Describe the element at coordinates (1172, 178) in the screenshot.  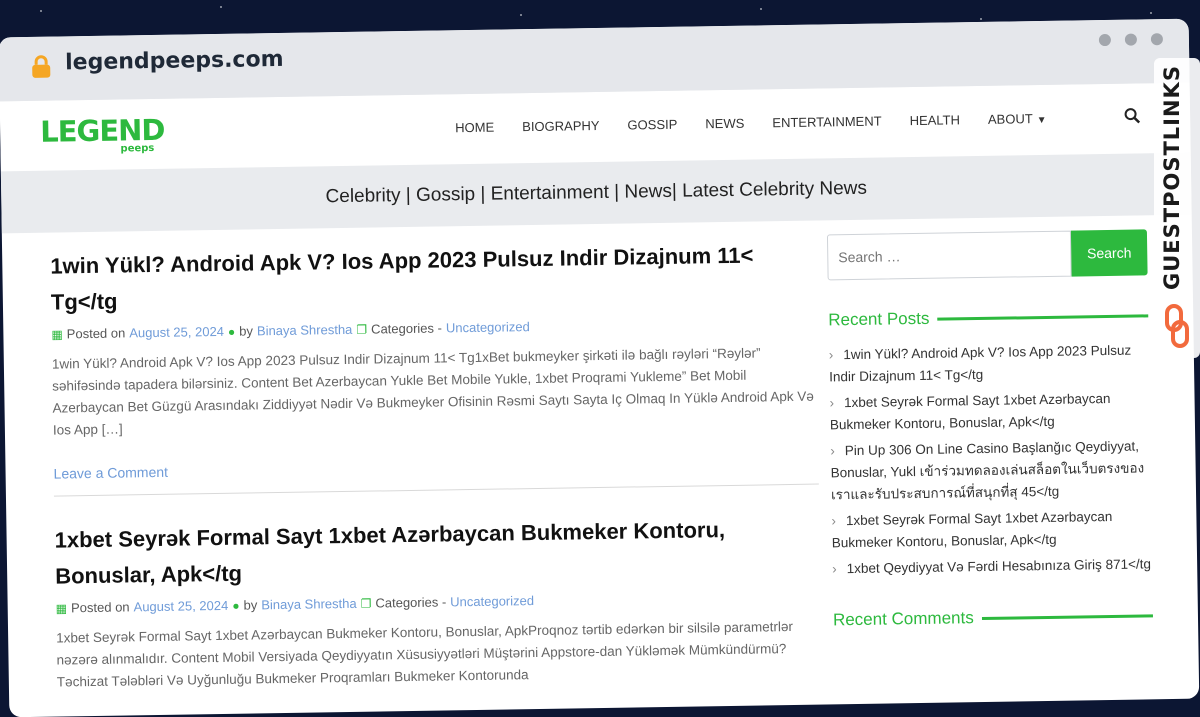
I see `badge-text: GUESTPOSTLINKS` at that location.